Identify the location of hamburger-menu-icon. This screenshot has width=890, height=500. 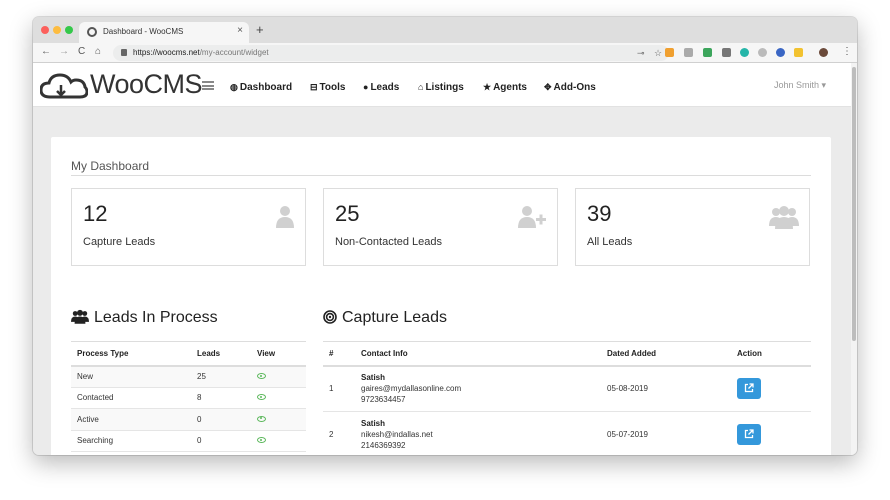
(208, 85).